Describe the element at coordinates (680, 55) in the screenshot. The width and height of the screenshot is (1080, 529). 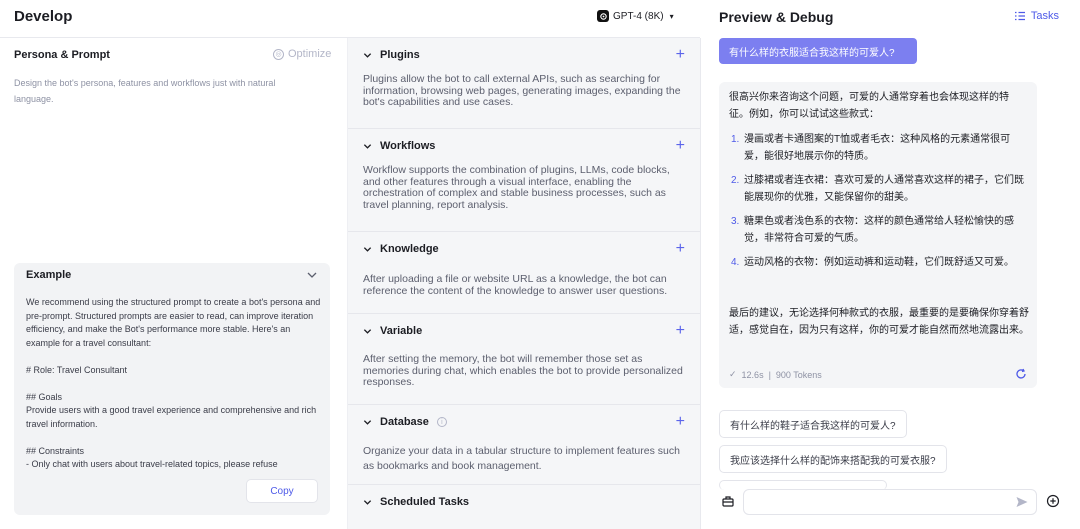
I see `add-plugin-icon: +` at that location.